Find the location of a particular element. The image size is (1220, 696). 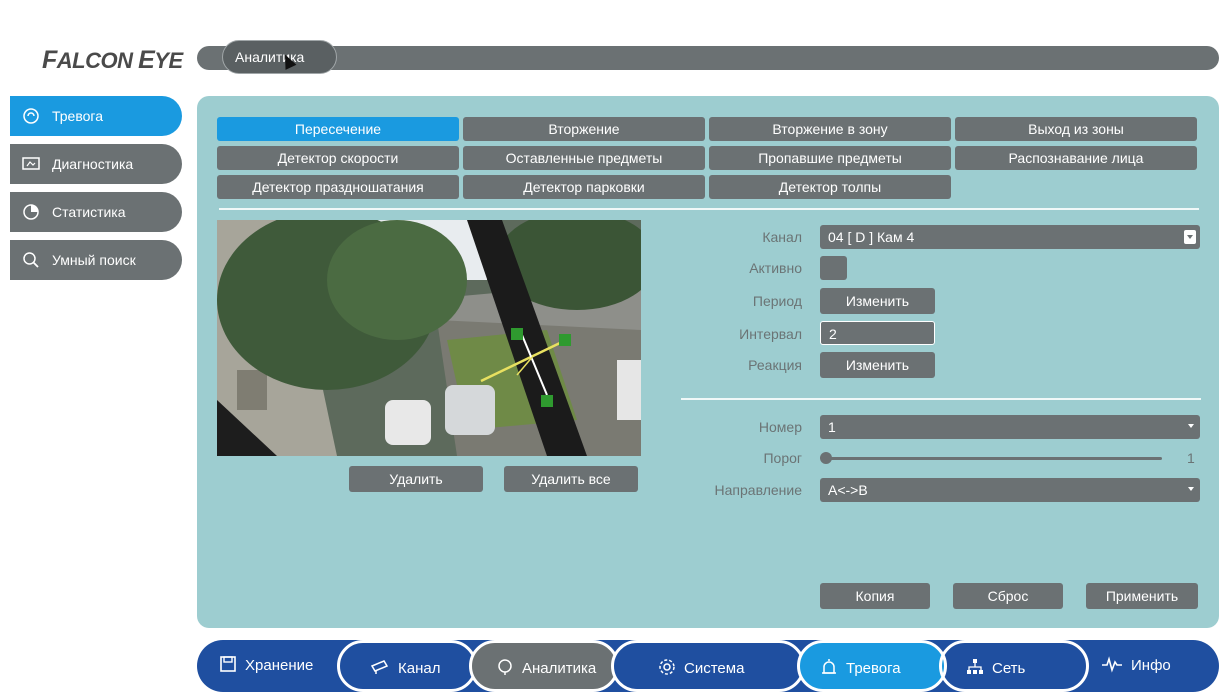

gear-icon is located at coordinates (667, 669).